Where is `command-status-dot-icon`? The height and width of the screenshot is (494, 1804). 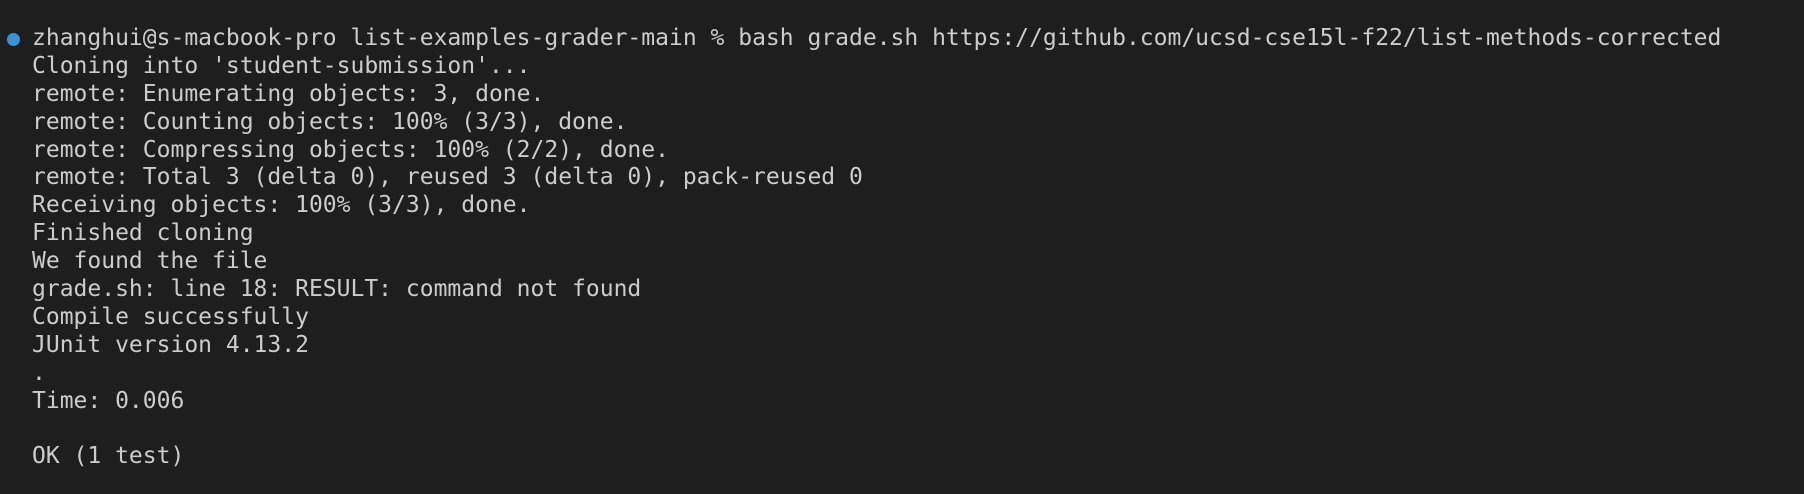
command-status-dot-icon is located at coordinates (13, 39).